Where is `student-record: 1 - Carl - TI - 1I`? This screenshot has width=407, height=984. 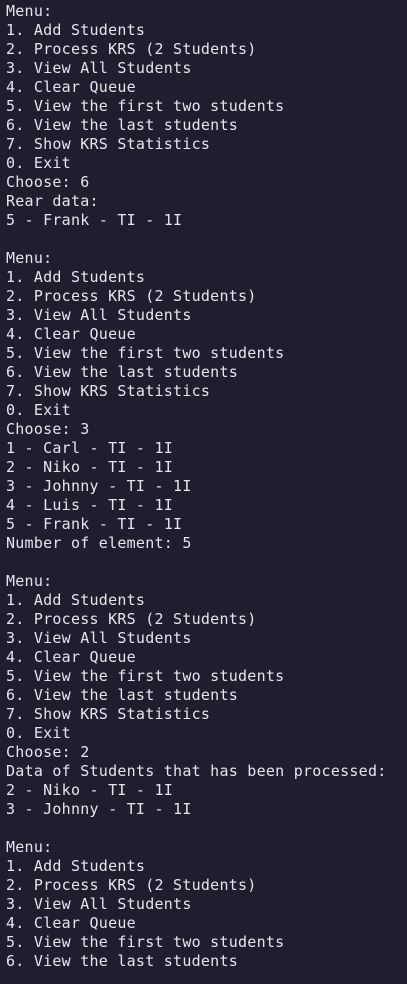
student-record: 1 - Carl - TI - 1I is located at coordinates (90, 448).